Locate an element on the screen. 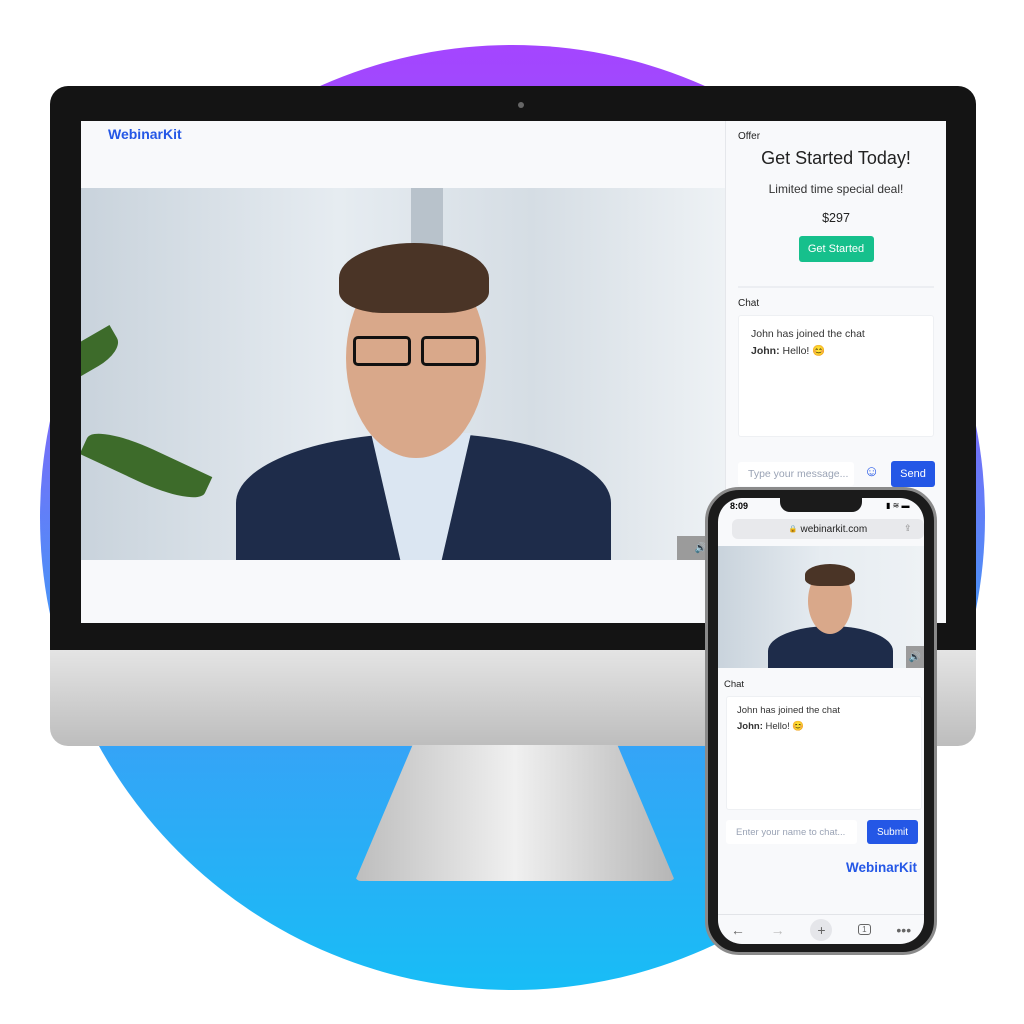  back-icon: ← is located at coordinates (738, 930).